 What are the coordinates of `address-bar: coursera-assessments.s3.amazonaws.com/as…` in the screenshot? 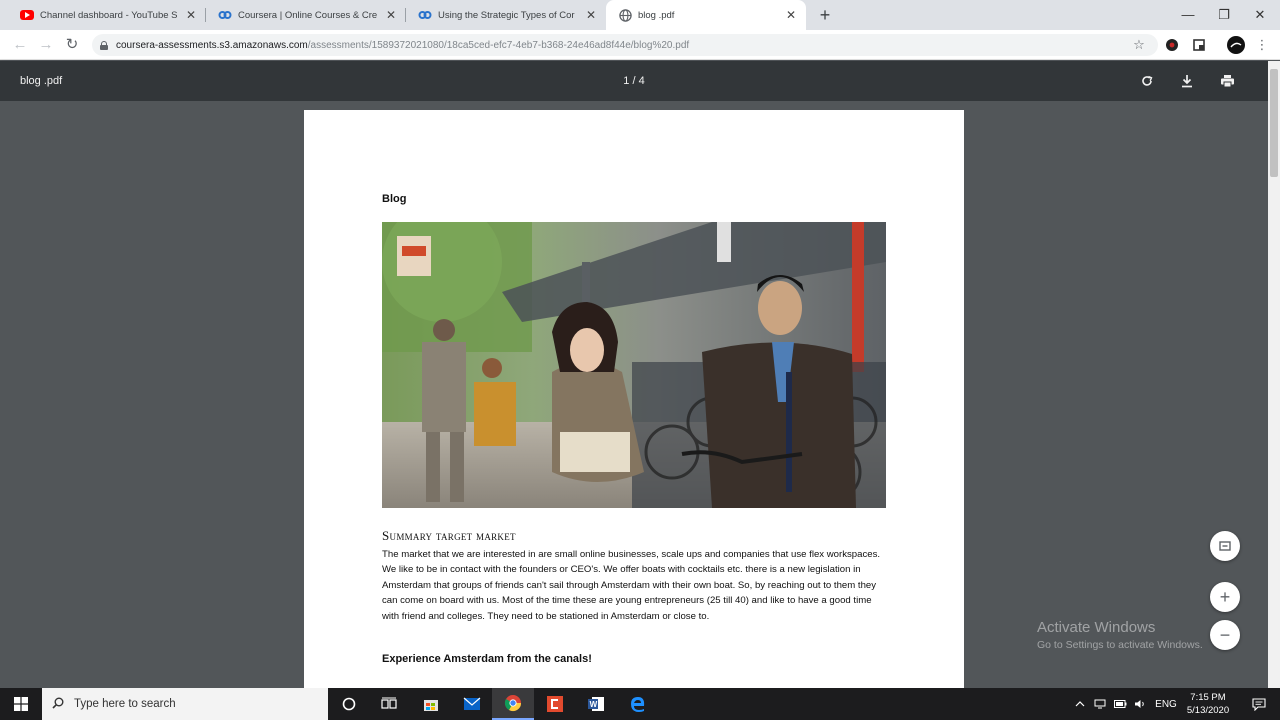 It's located at (625, 45).